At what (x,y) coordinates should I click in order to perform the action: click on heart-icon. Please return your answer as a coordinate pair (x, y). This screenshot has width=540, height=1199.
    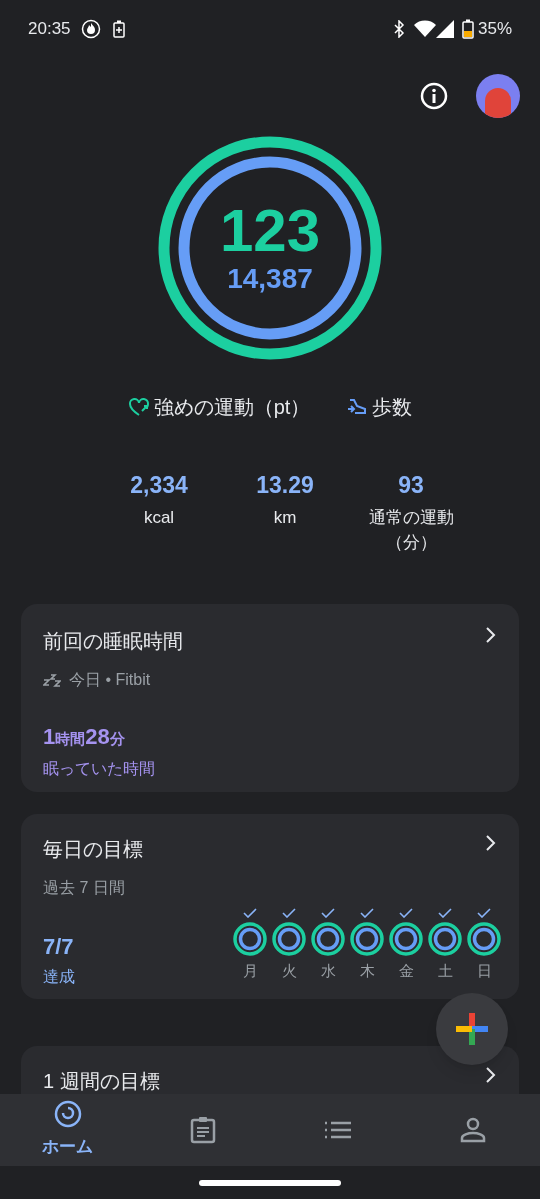
    Looking at the image, I should click on (138, 407).